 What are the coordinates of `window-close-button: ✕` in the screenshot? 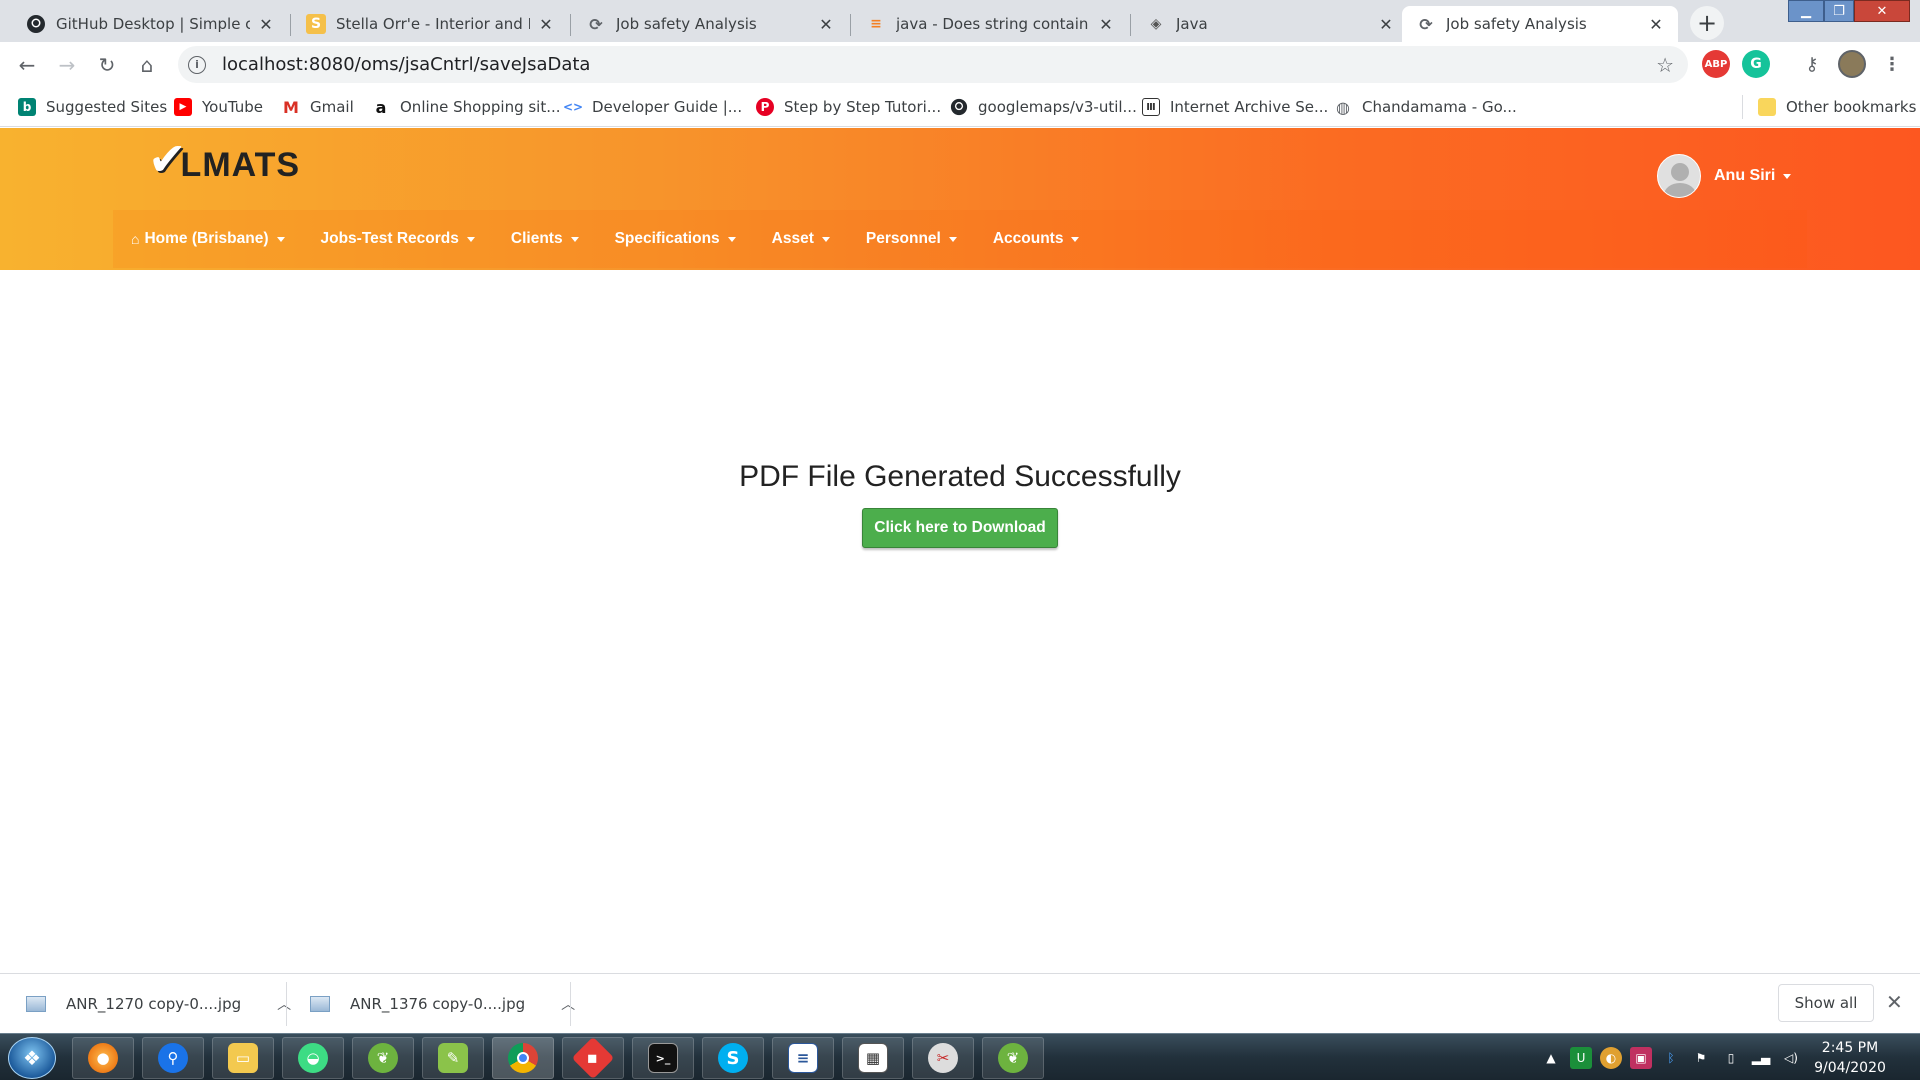 It's located at (1882, 11).